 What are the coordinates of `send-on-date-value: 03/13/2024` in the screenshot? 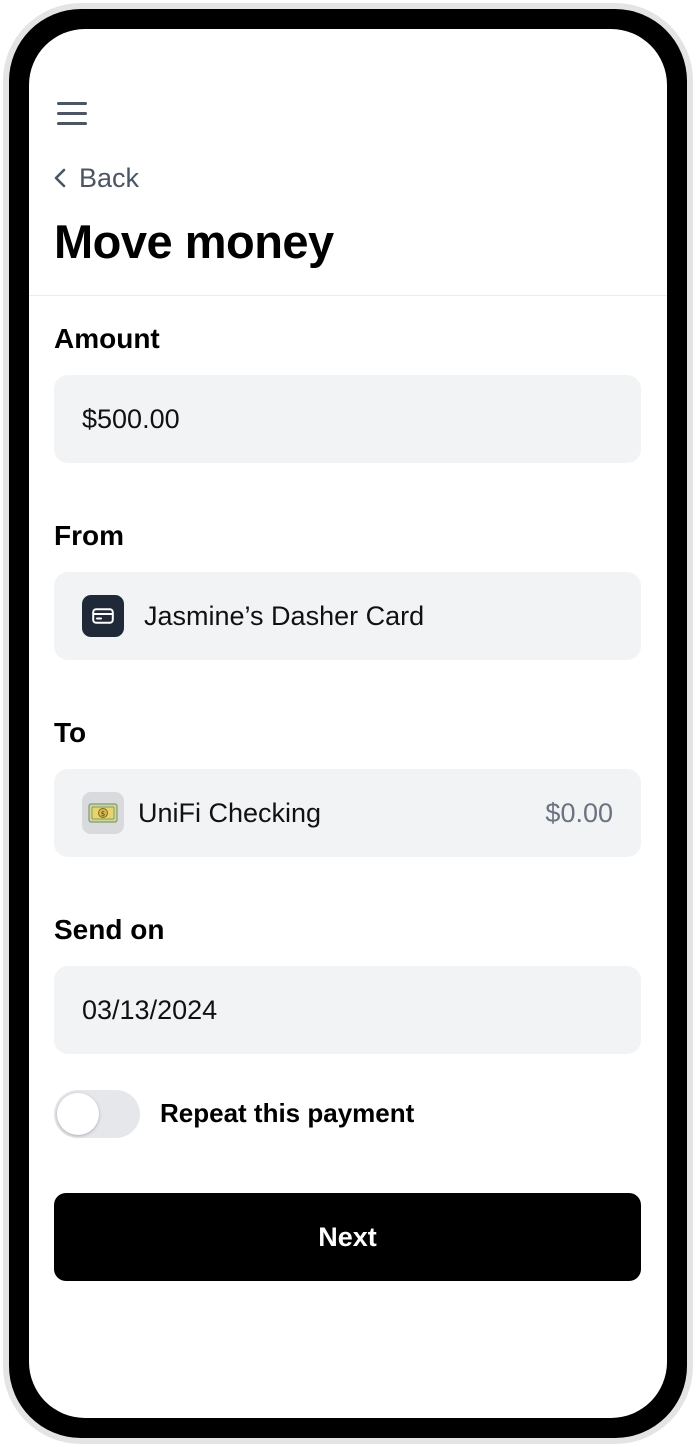 It's located at (150, 1009).